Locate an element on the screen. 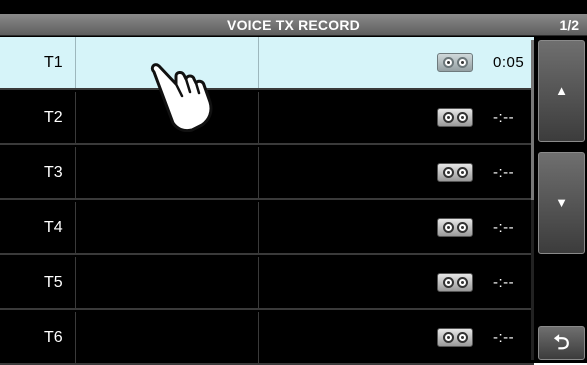 This screenshot has width=587, height=365. record-row-t5: T5 -:-- is located at coordinates (267, 283).